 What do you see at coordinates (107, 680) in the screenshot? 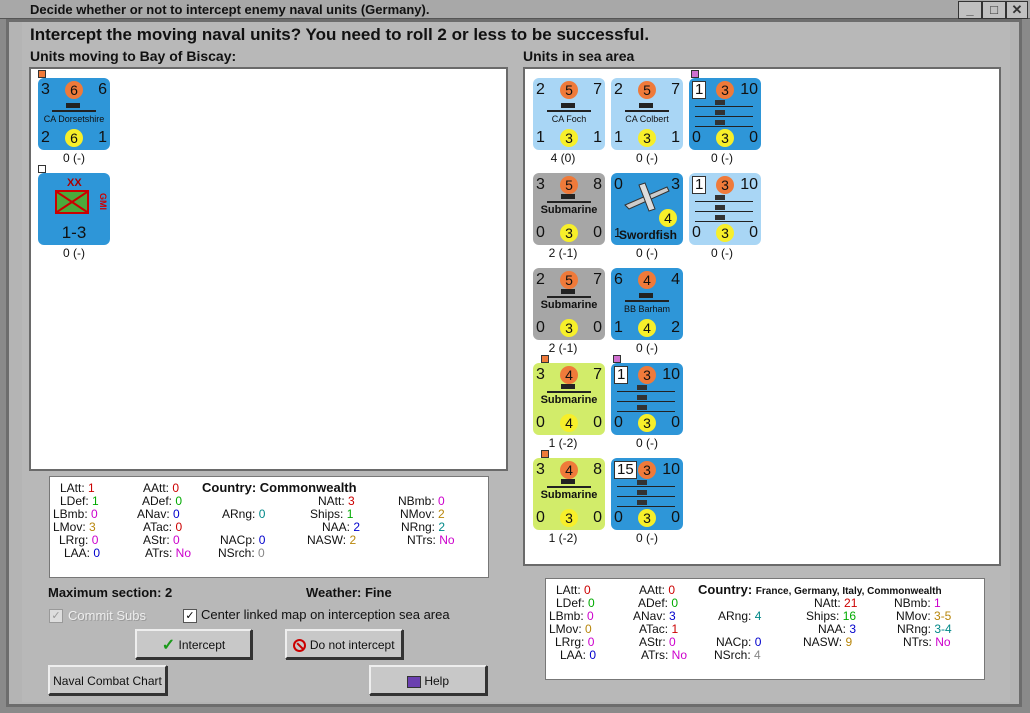
I see `naval-combat-chart-button: Naval Combat Chart` at bounding box center [107, 680].